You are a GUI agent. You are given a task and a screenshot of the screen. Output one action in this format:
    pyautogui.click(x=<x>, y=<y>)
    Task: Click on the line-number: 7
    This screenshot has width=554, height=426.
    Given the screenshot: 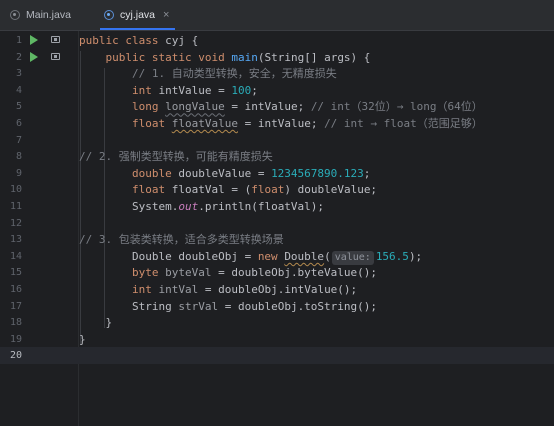 What is the action you would take?
    pyautogui.click(x=18, y=140)
    